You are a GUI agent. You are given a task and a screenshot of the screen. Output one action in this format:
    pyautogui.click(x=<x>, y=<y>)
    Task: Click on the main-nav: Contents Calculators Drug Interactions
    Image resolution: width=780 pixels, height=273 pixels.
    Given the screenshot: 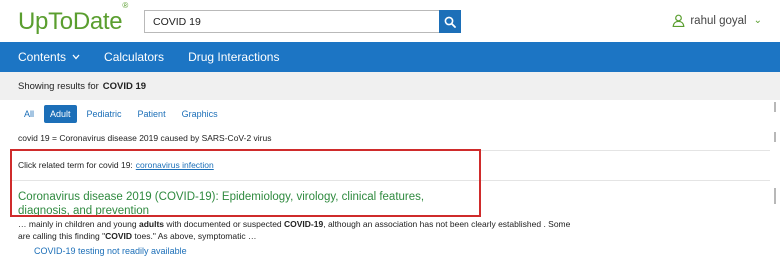 What is the action you would take?
    pyautogui.click(x=390, y=57)
    